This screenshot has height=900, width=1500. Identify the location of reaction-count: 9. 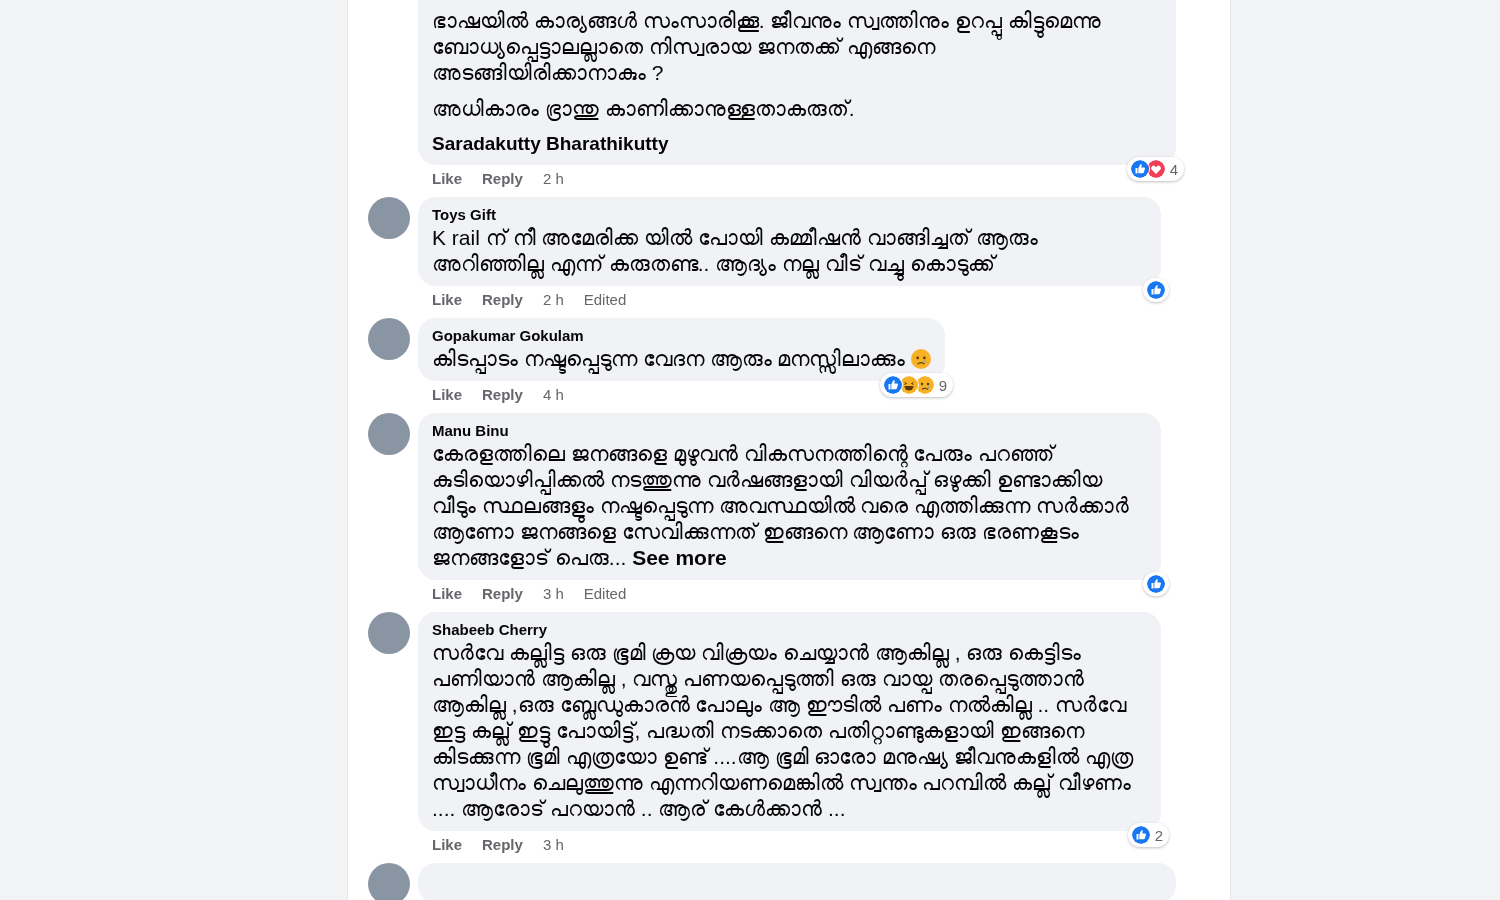
(943, 385).